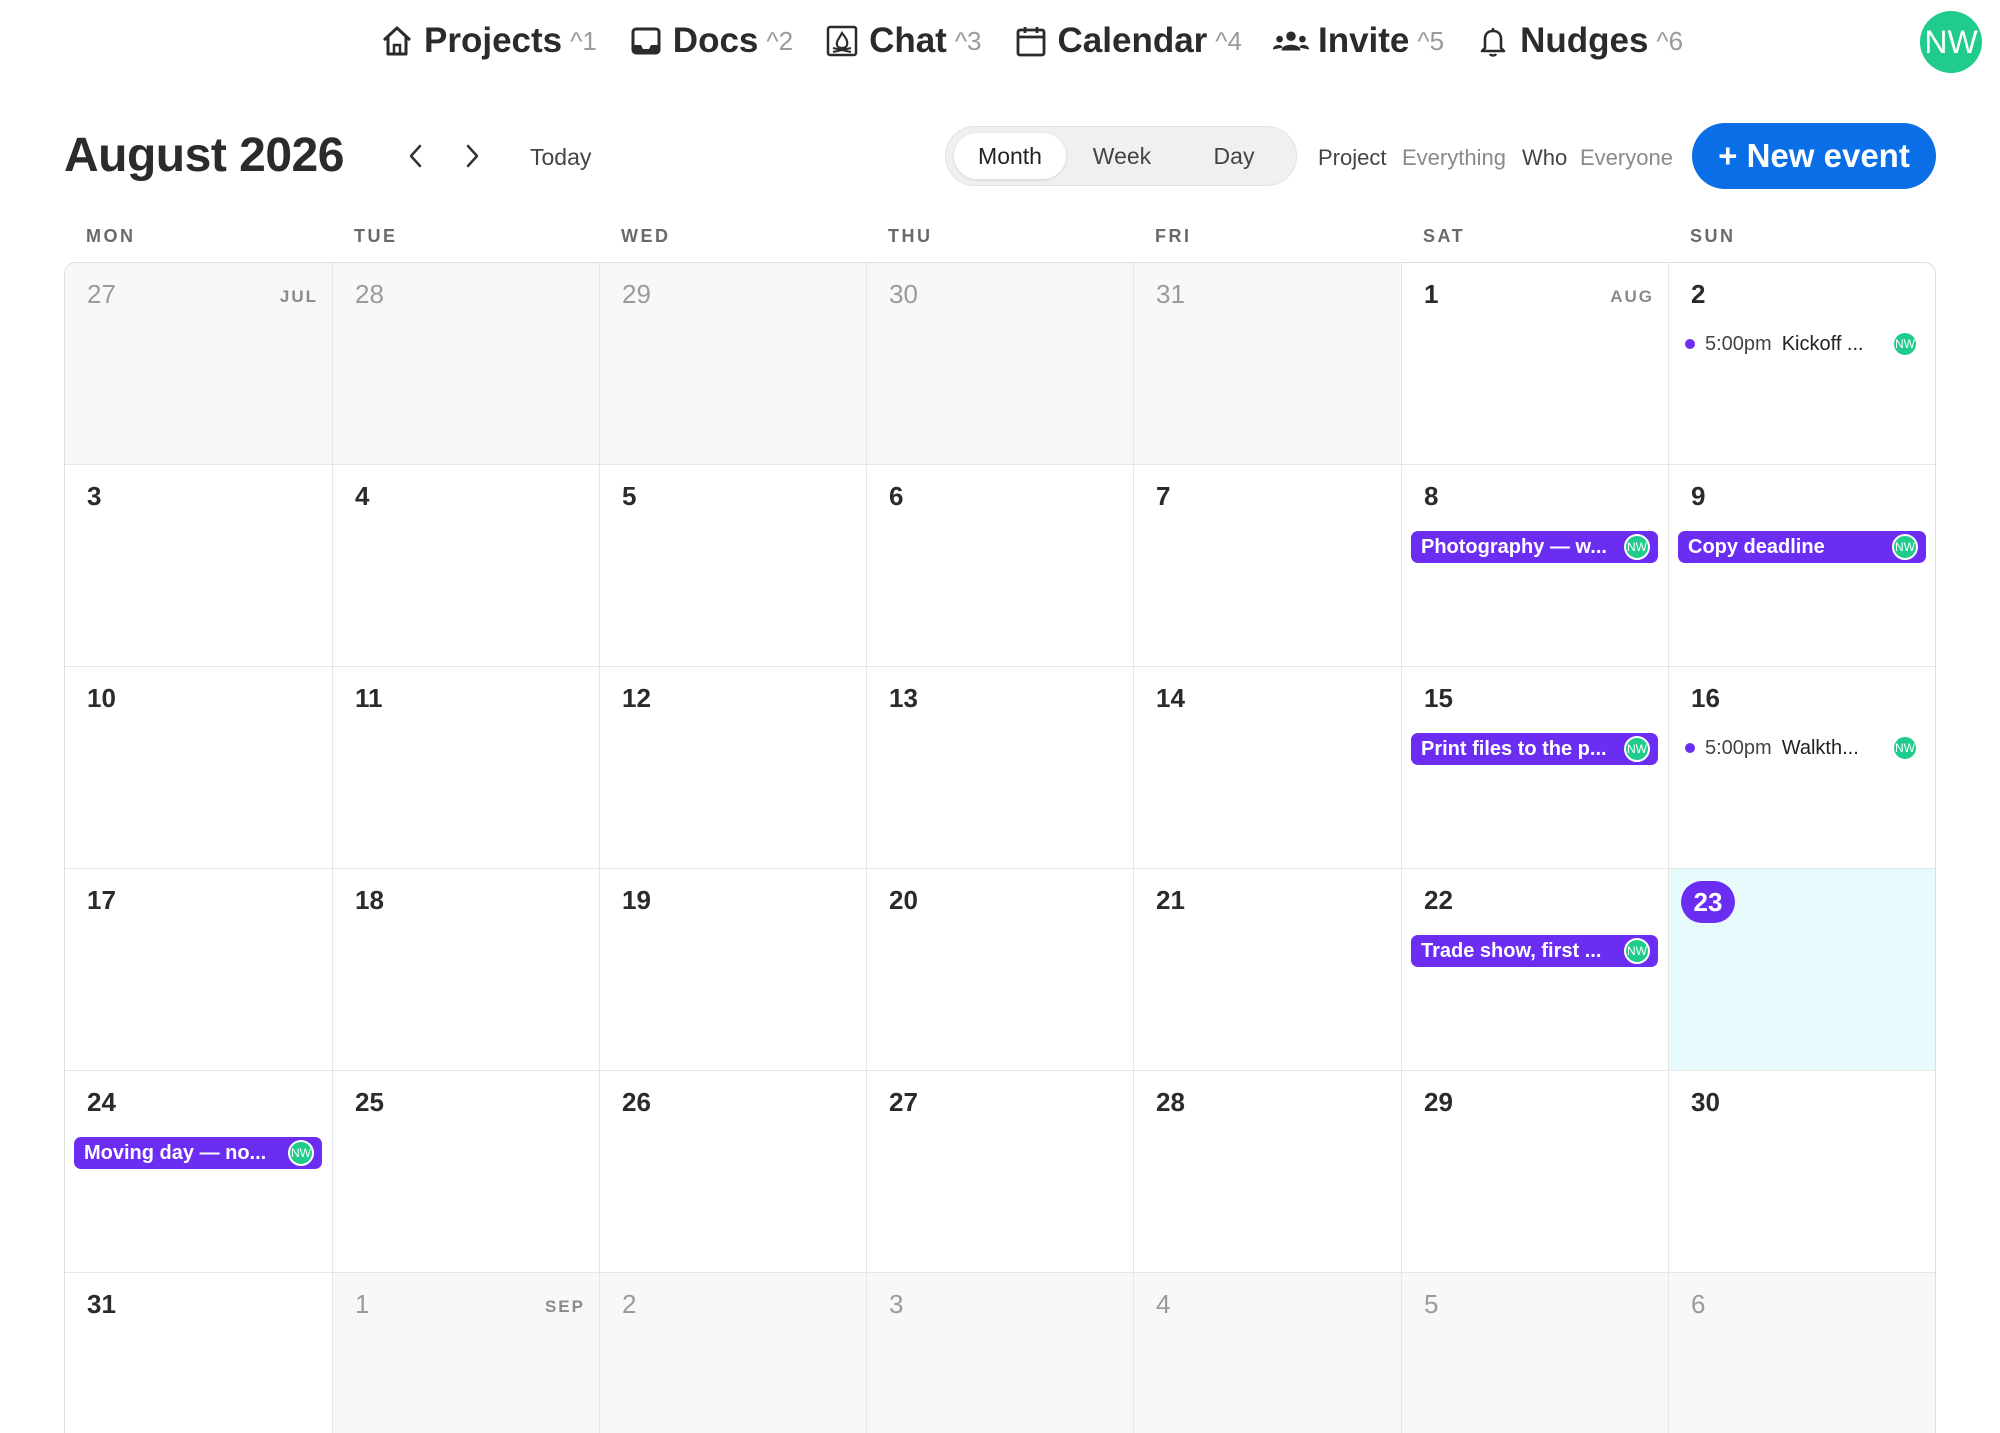  Describe the element at coordinates (369, 1102) in the screenshot. I see `day-number: 25` at that location.